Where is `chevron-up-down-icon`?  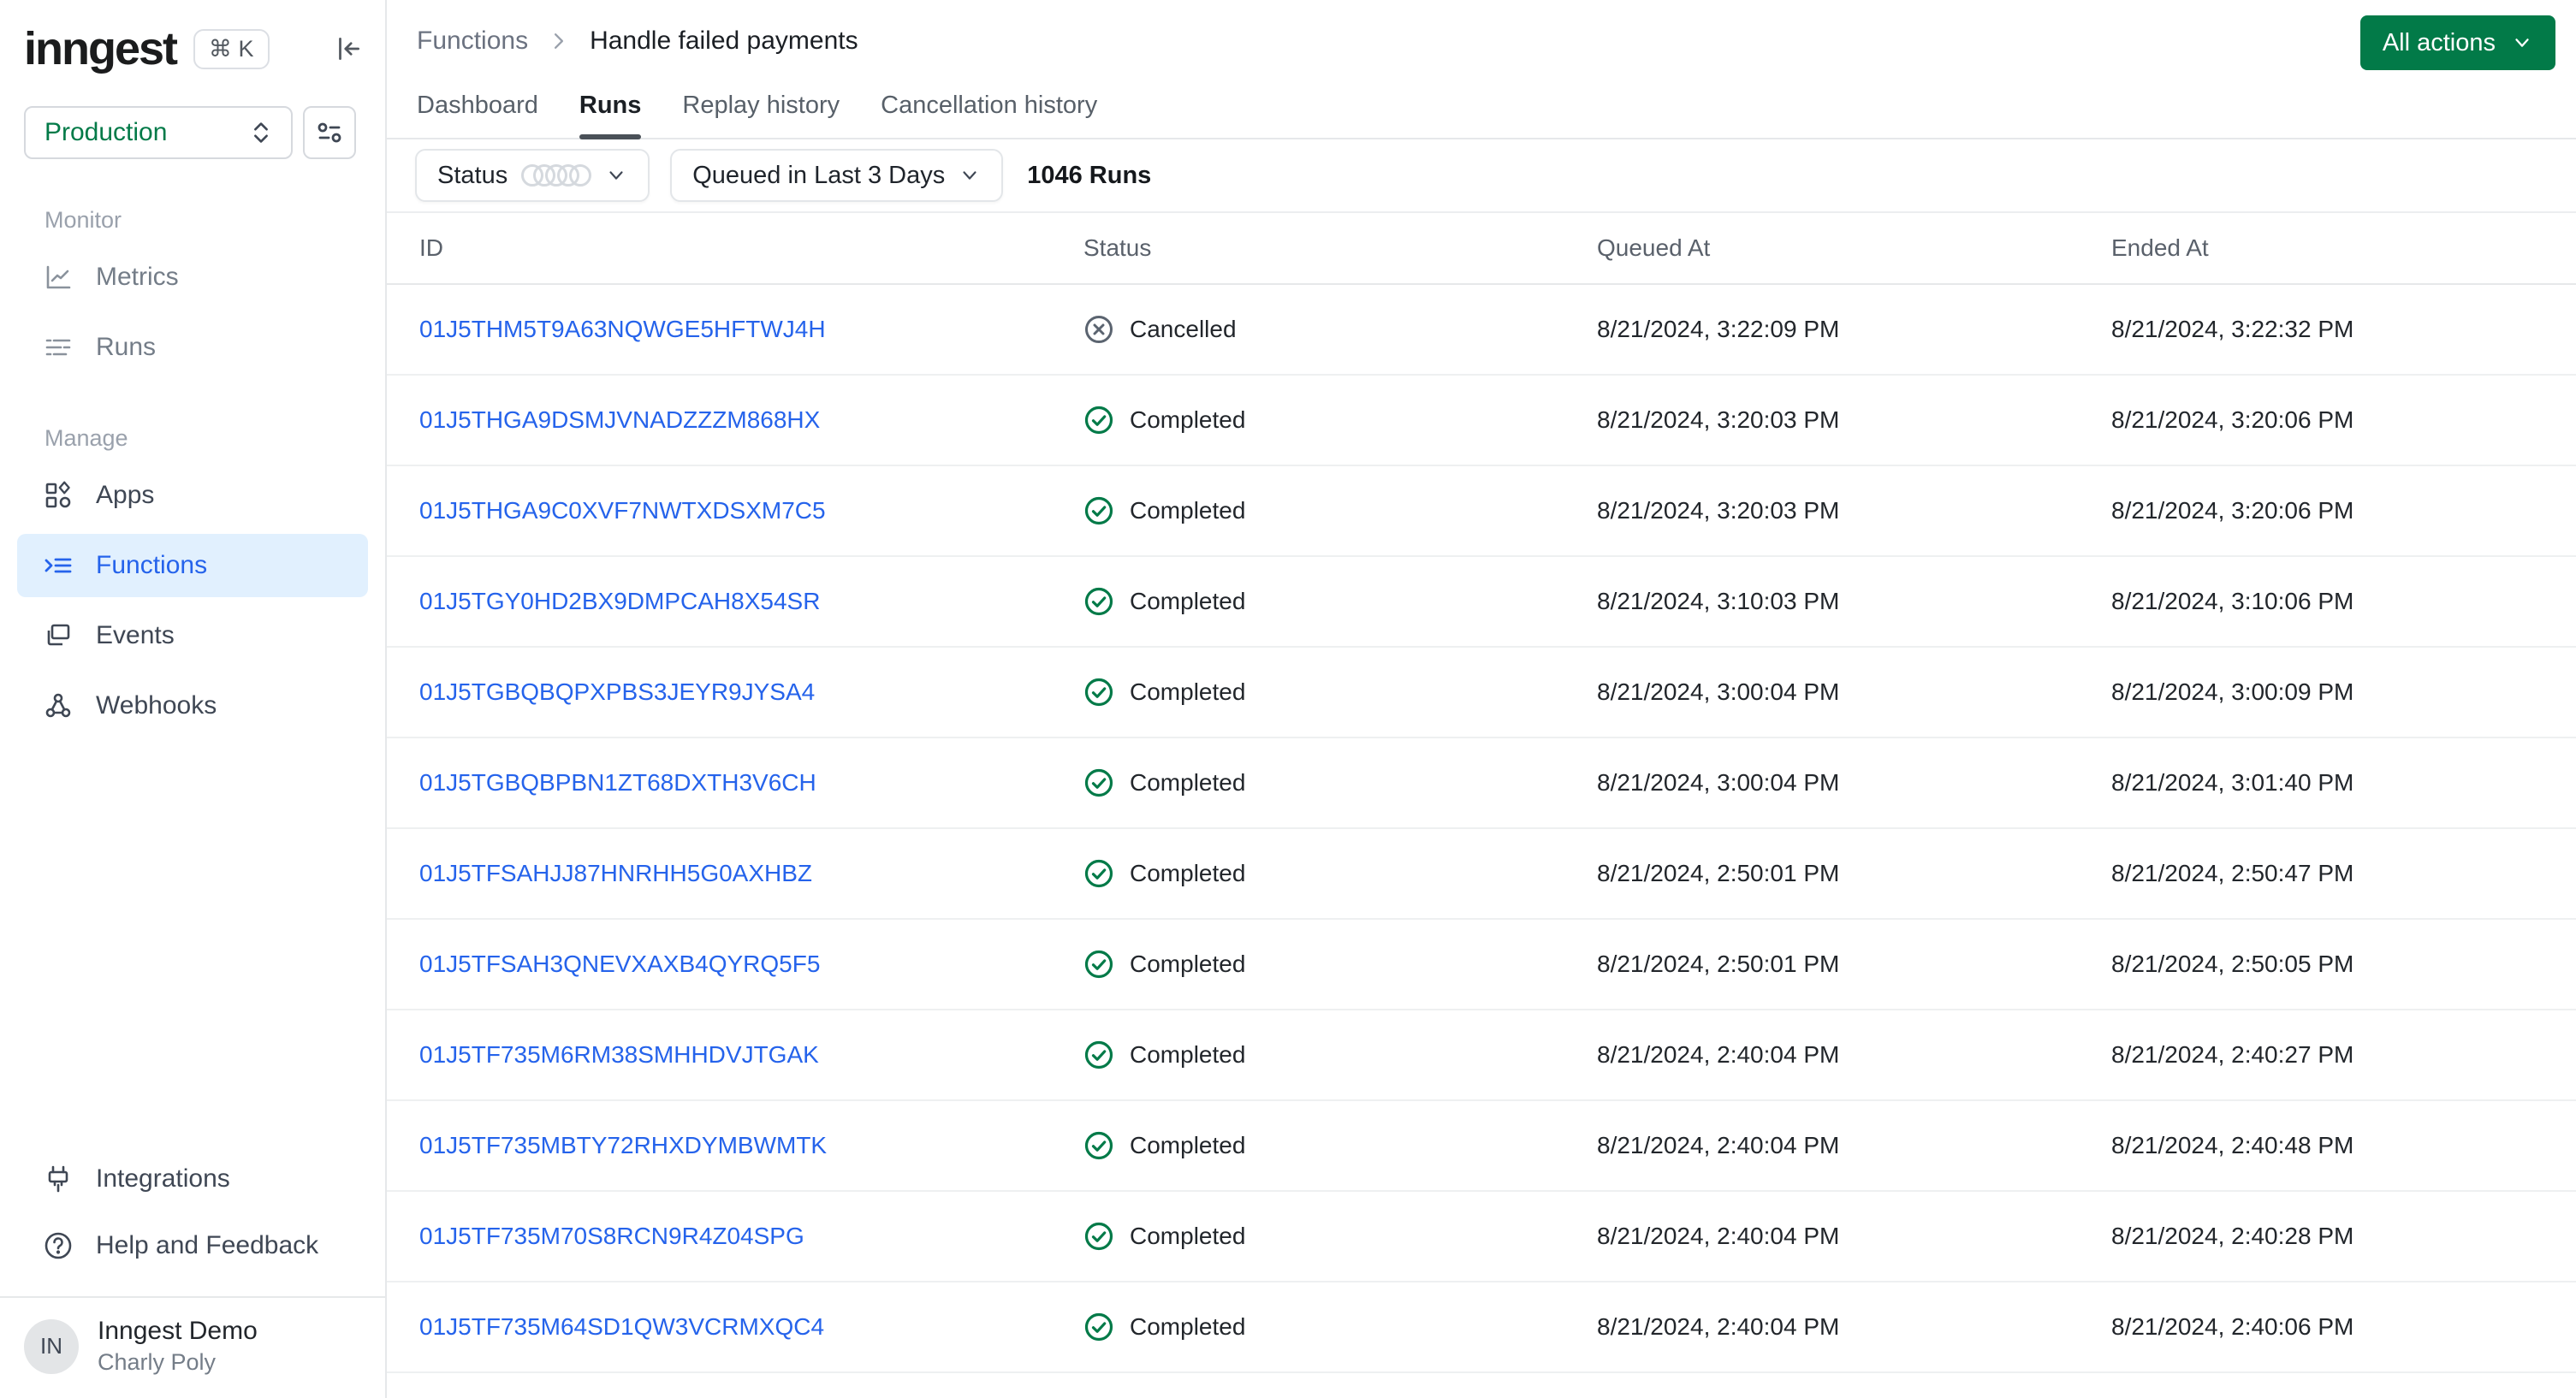 chevron-up-down-icon is located at coordinates (261, 132).